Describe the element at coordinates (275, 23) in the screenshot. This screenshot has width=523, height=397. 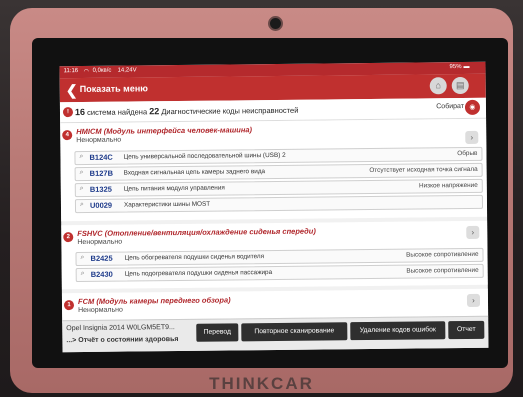
I see `front-camera` at that location.